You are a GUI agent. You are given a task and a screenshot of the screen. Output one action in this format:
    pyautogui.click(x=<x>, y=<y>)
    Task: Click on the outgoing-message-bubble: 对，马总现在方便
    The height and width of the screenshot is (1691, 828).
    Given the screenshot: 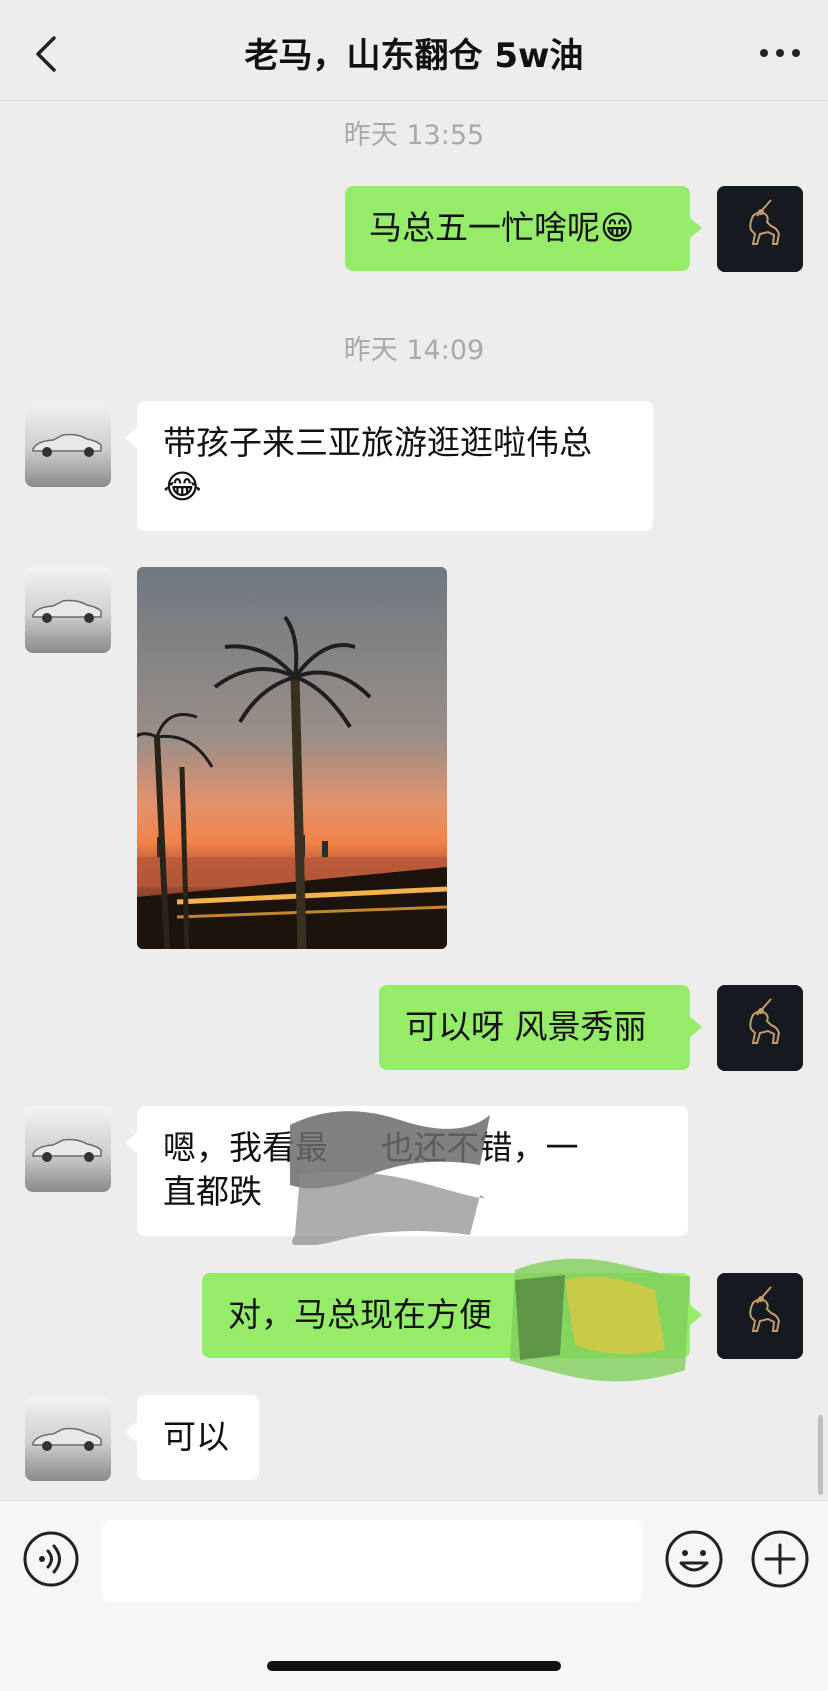 What is the action you would take?
    pyautogui.click(x=452, y=1315)
    